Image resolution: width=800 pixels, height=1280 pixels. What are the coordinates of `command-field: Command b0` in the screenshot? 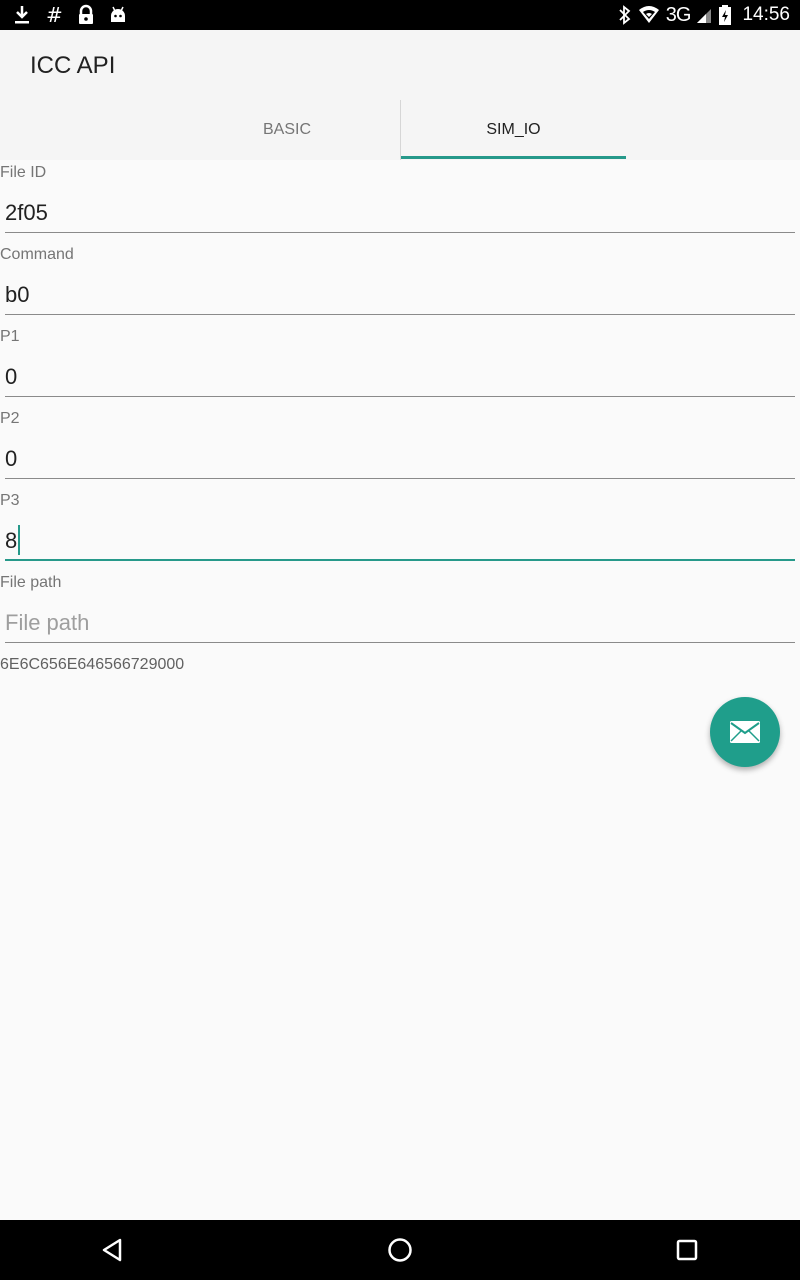 It's located at (400, 283).